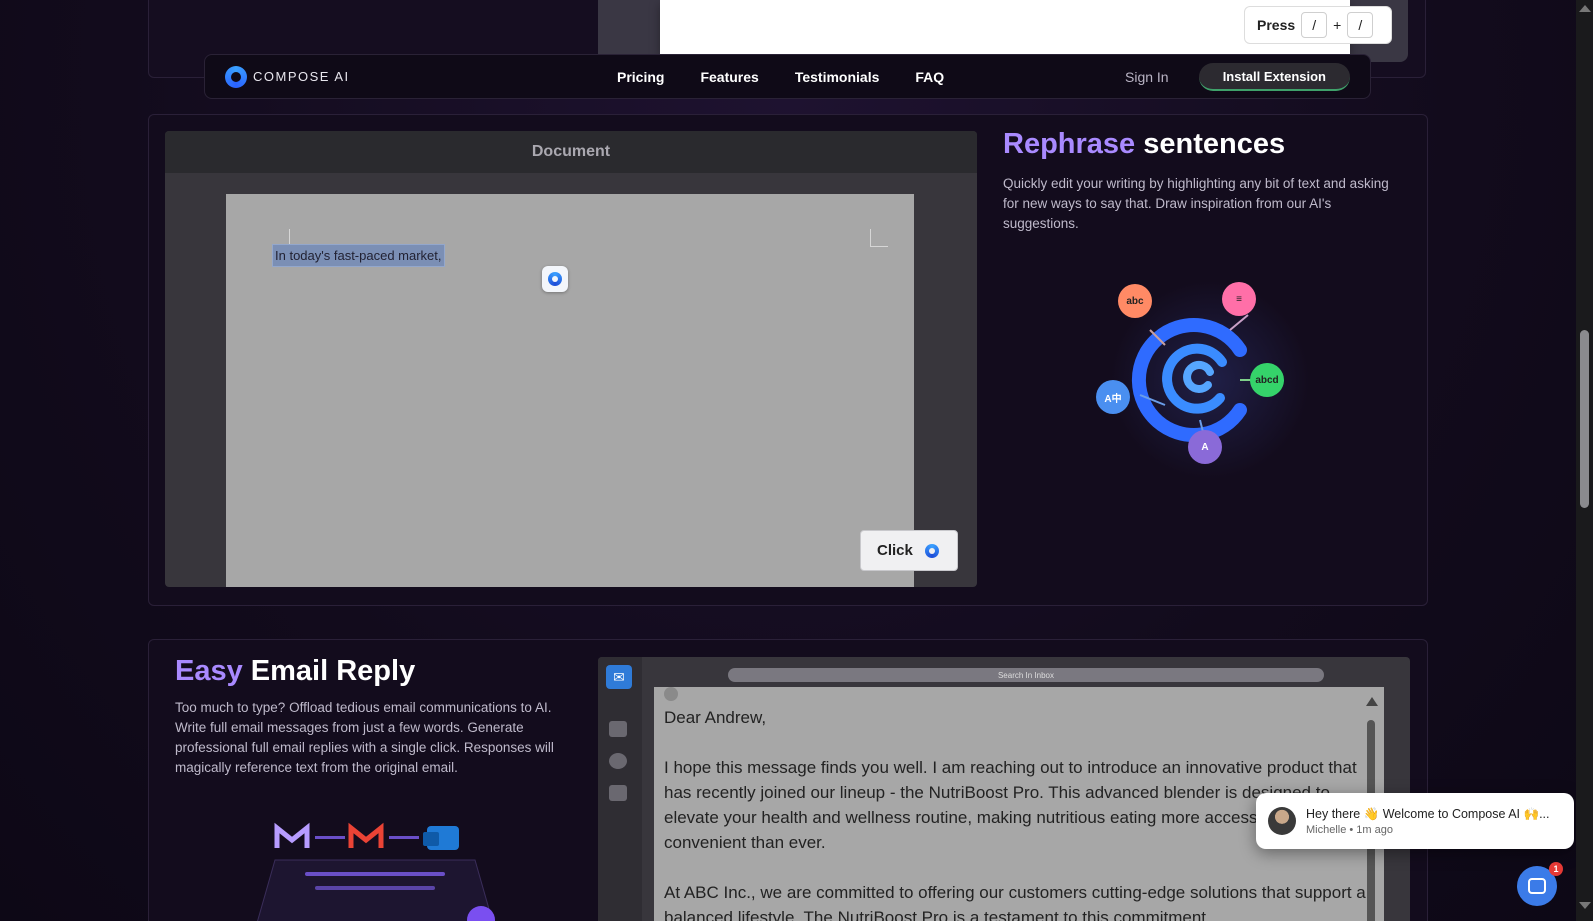  What do you see at coordinates (1069, 144) in the screenshot?
I see `rephrase-heading-accent: Rephrase` at bounding box center [1069, 144].